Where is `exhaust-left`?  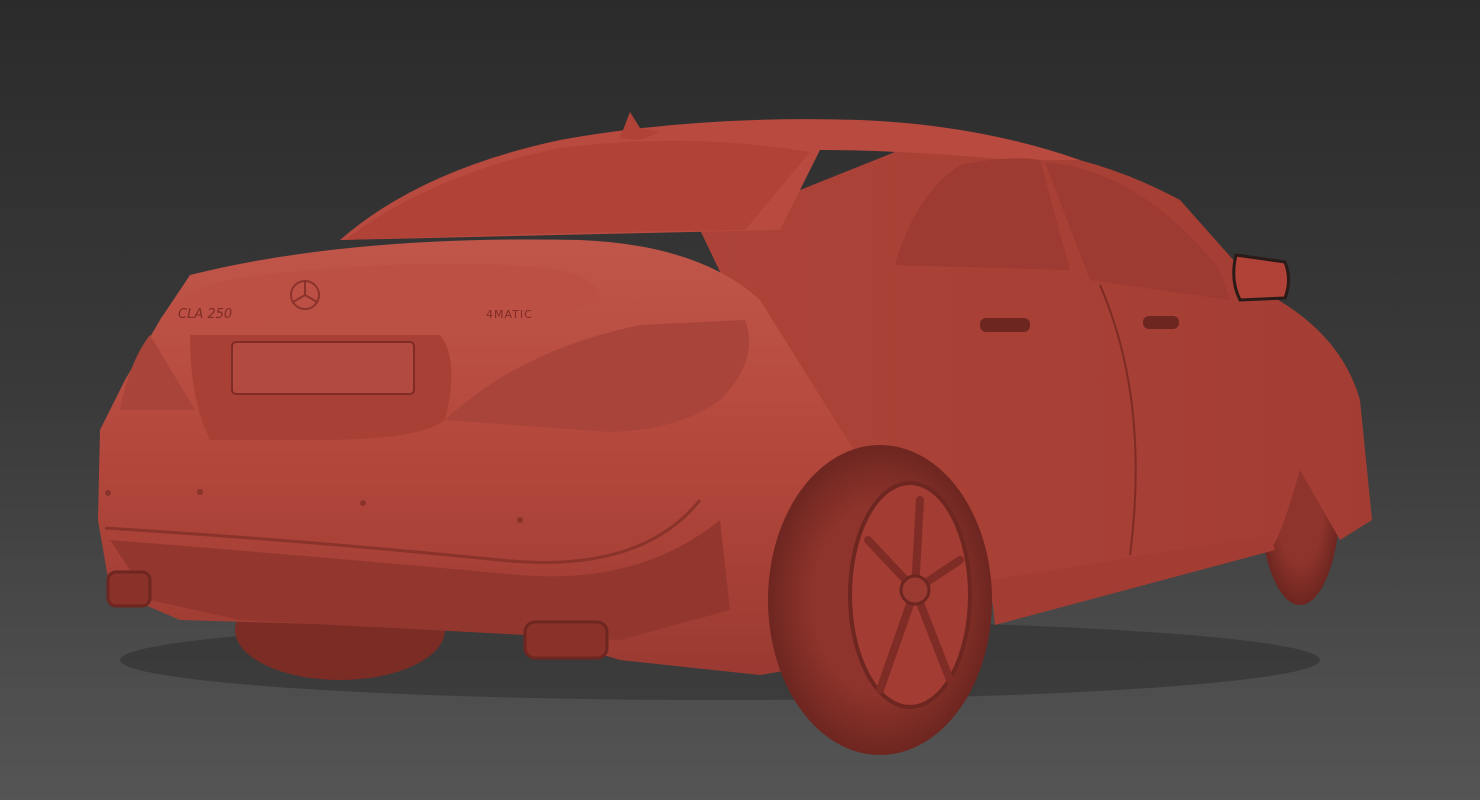
exhaust-left is located at coordinates (129, 589).